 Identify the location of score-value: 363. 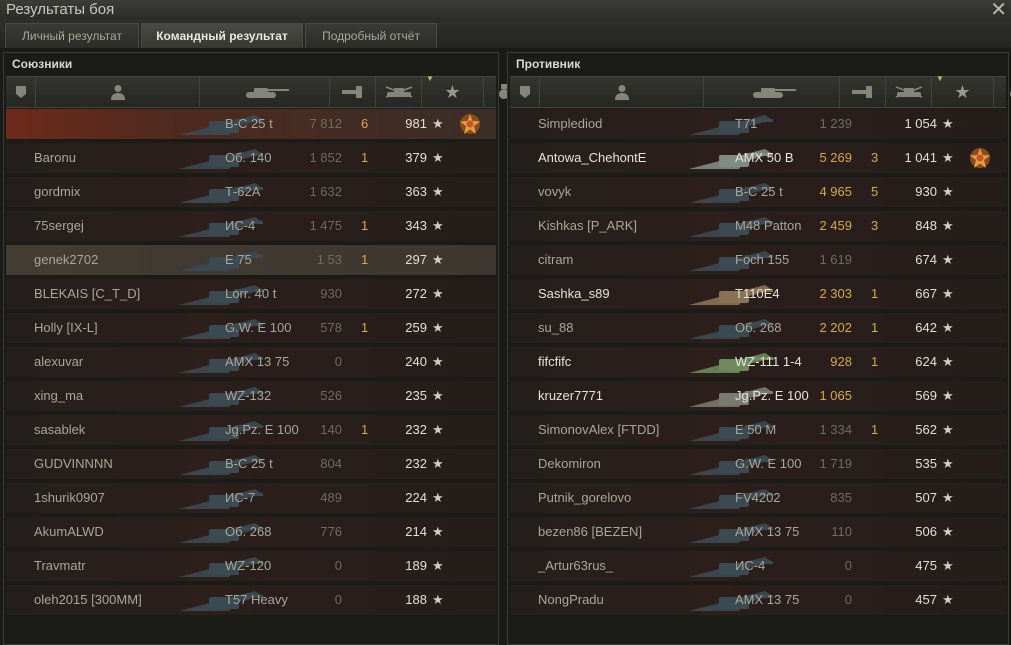
(416, 191).